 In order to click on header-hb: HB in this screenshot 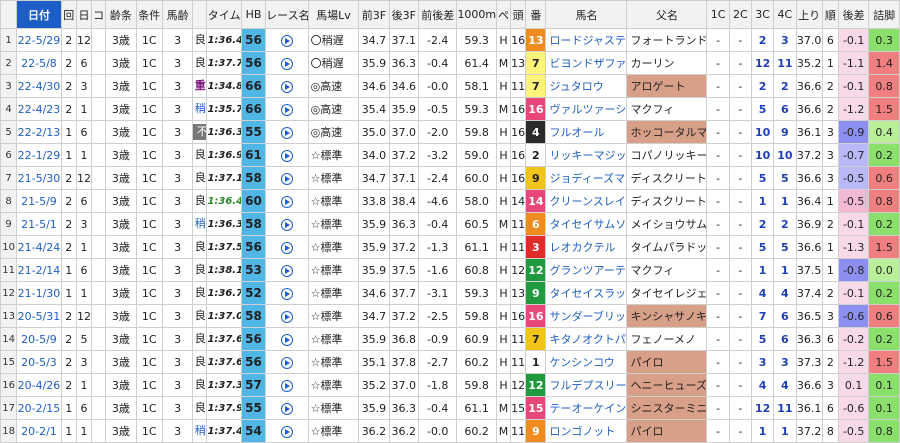, I will do `click(253, 14)`.